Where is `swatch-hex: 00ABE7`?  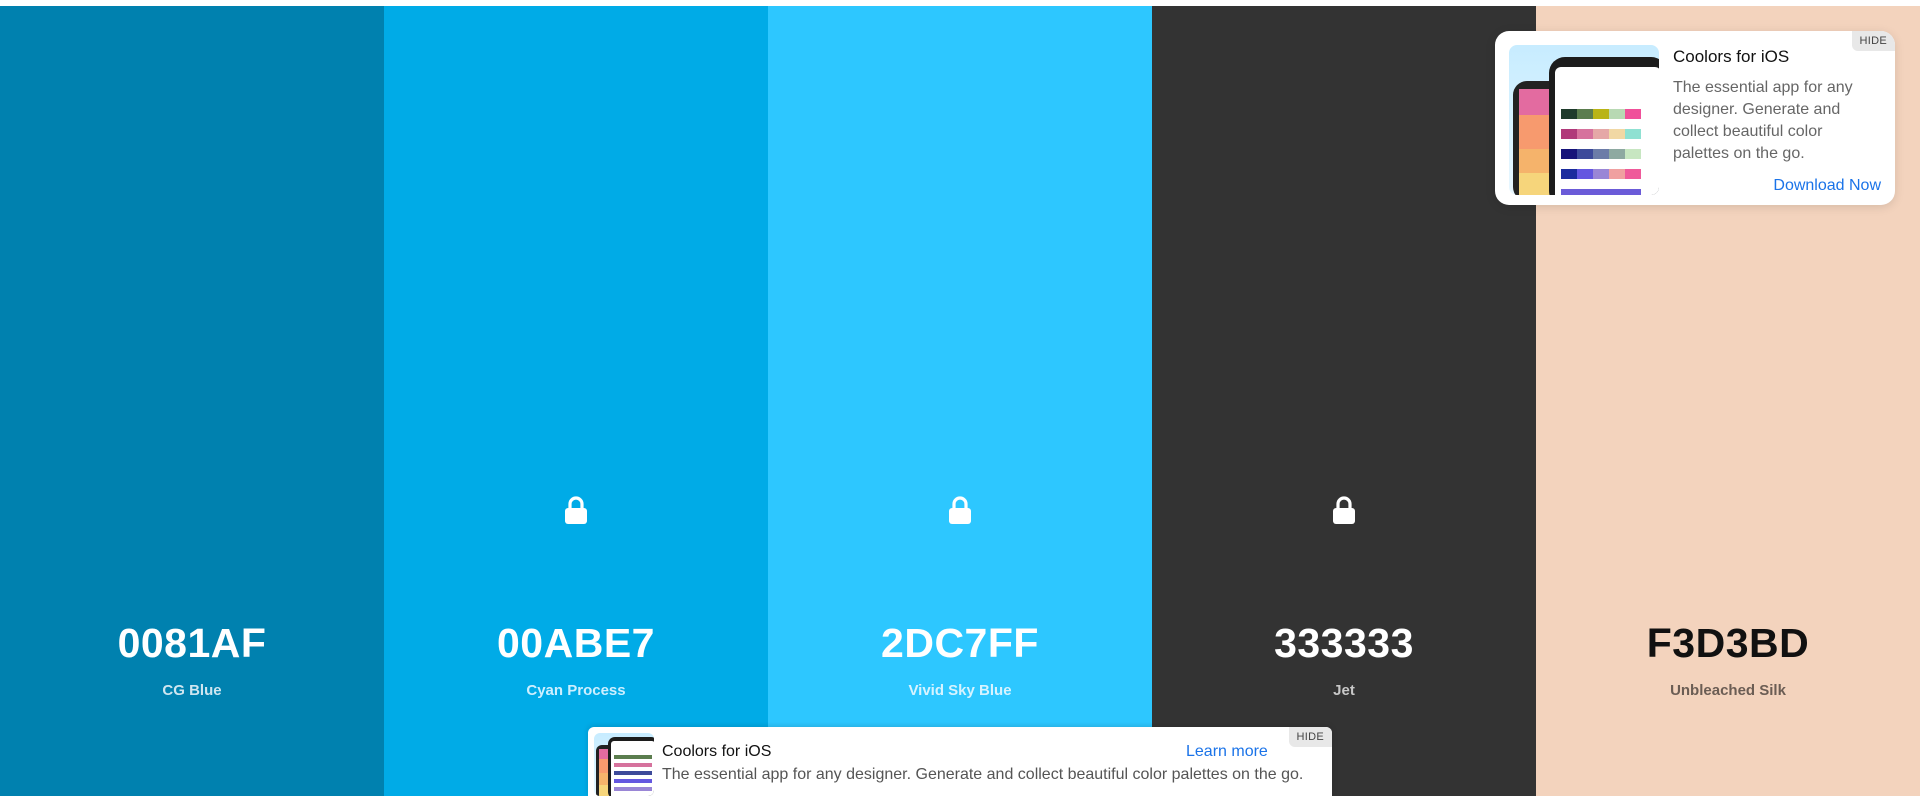
swatch-hex: 00ABE7 is located at coordinates (576, 643).